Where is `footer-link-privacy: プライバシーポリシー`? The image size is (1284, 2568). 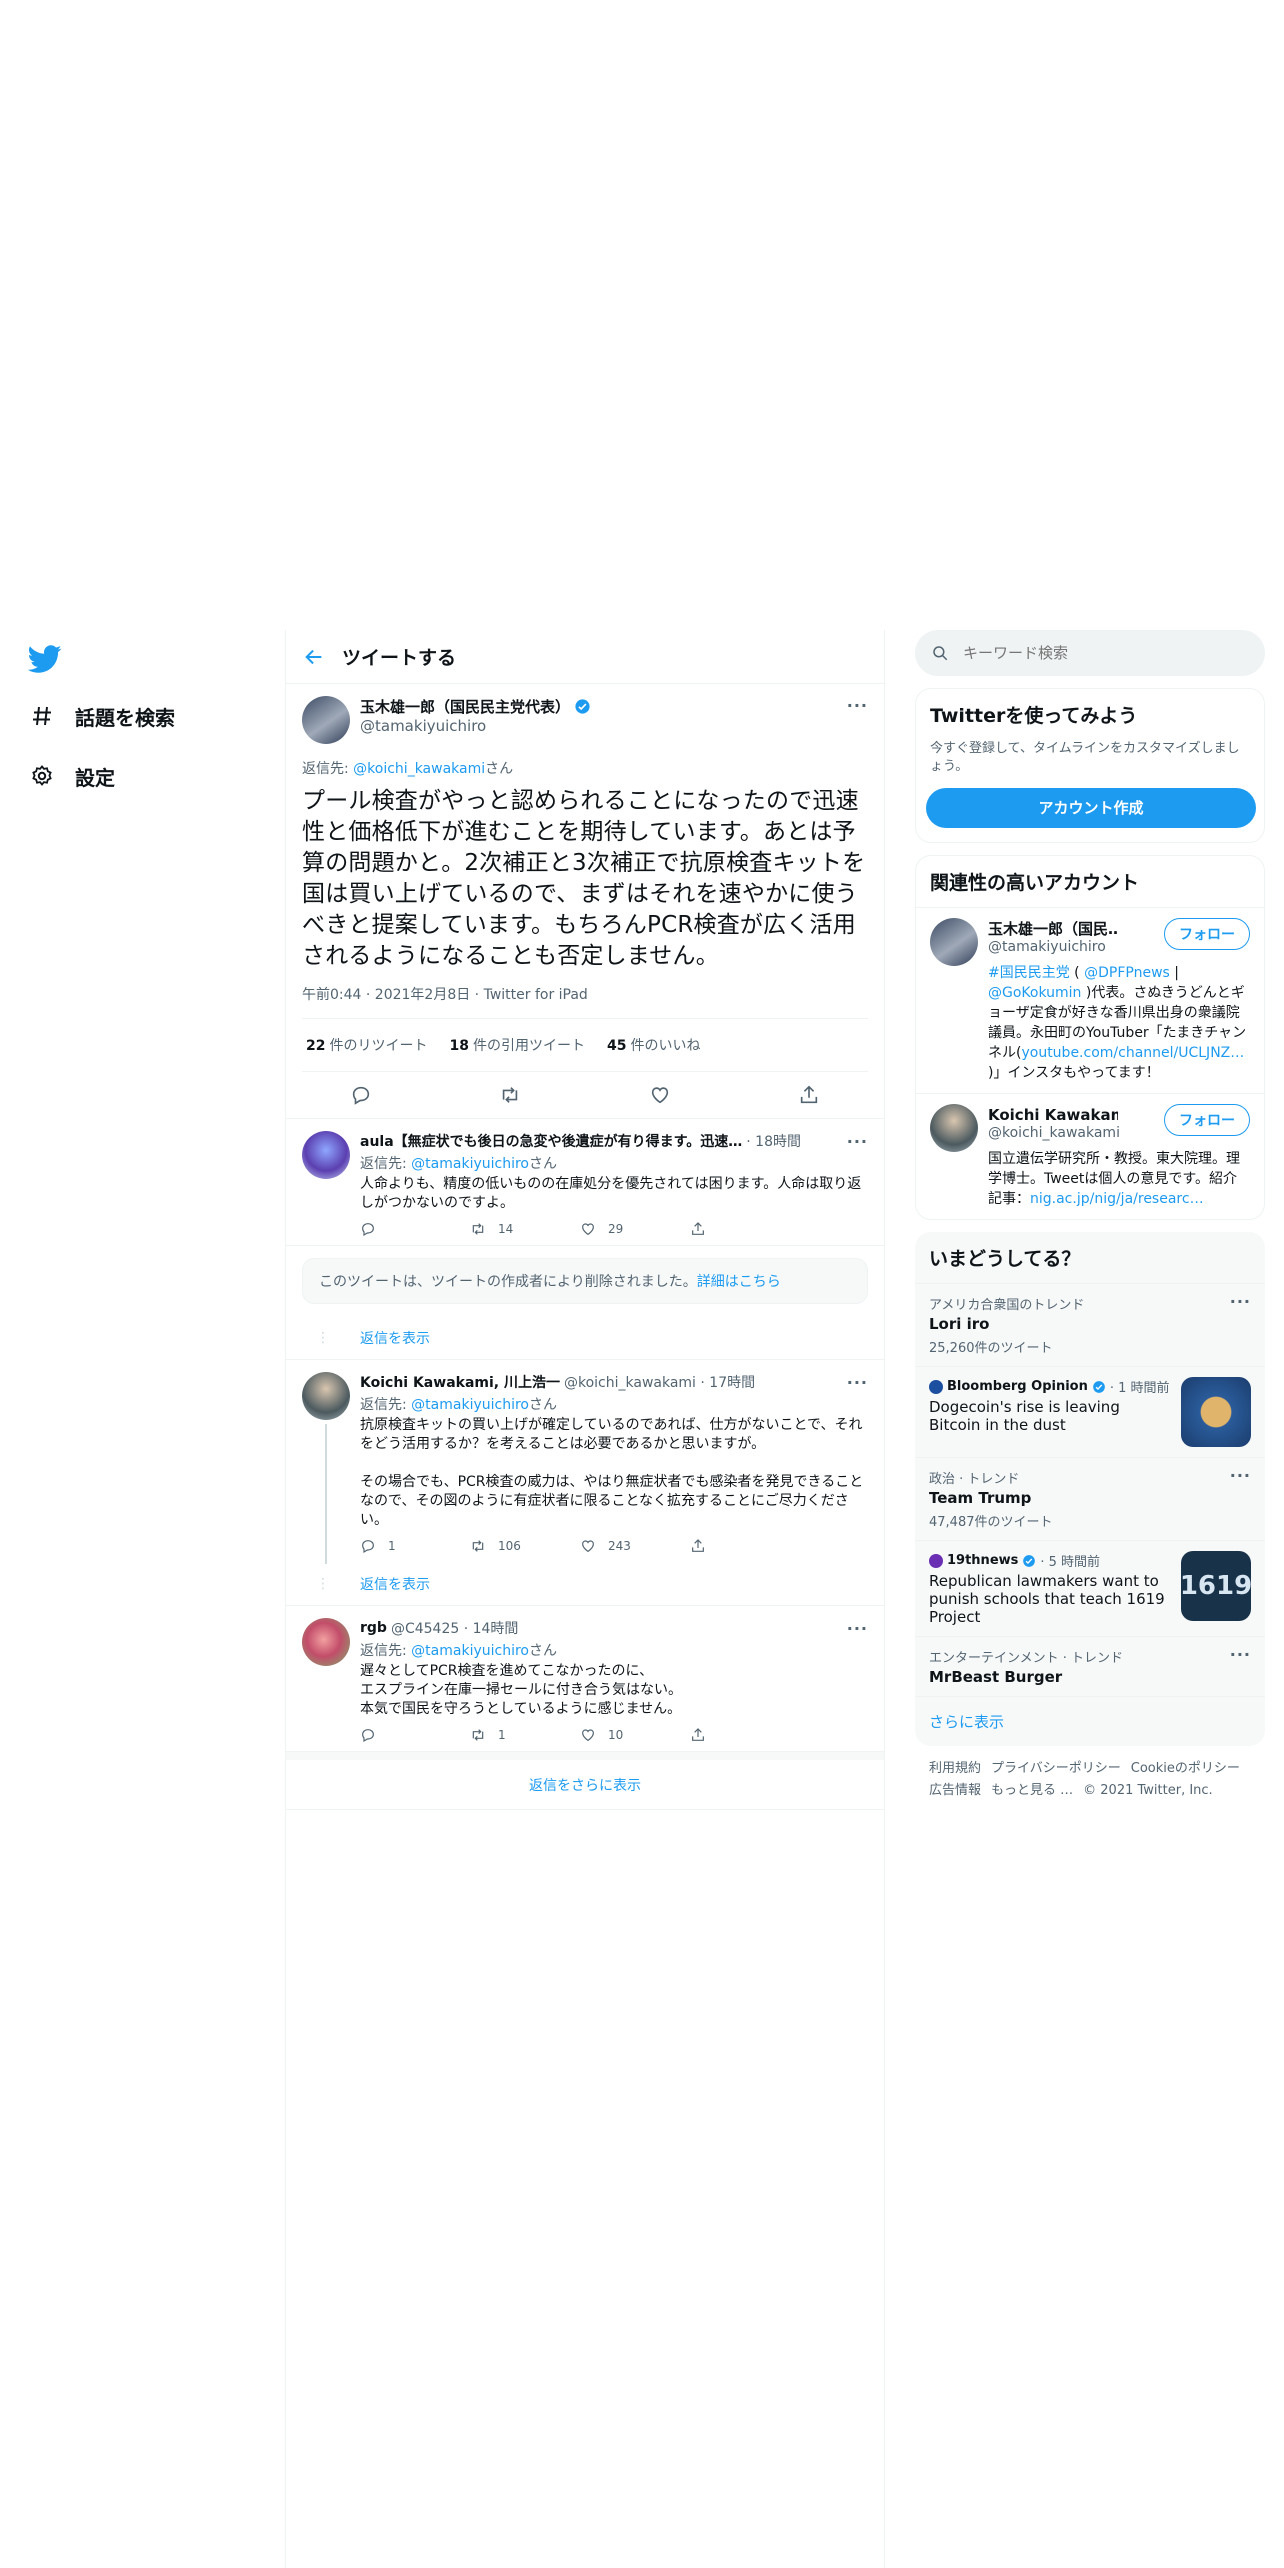
footer-link-privacy: プライバシーポリシー is located at coordinates (1056, 1768).